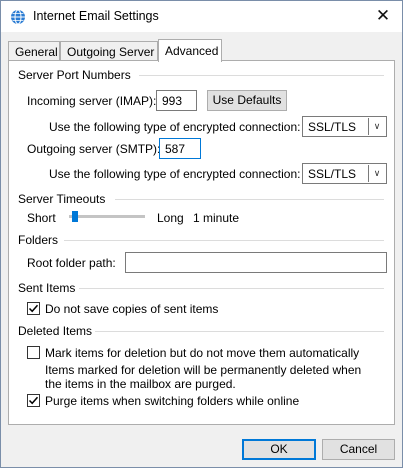 This screenshot has height=468, width=403. Describe the element at coordinates (132, 309) in the screenshot. I see `no-save-sent-label: Do not save copies of sent items` at that location.